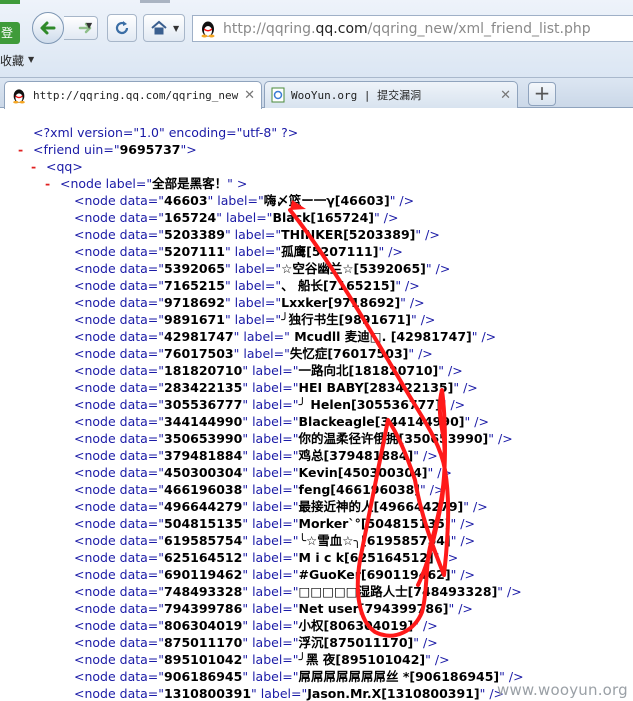  I want to click on node-data-value: 5203389, so click(194, 234).